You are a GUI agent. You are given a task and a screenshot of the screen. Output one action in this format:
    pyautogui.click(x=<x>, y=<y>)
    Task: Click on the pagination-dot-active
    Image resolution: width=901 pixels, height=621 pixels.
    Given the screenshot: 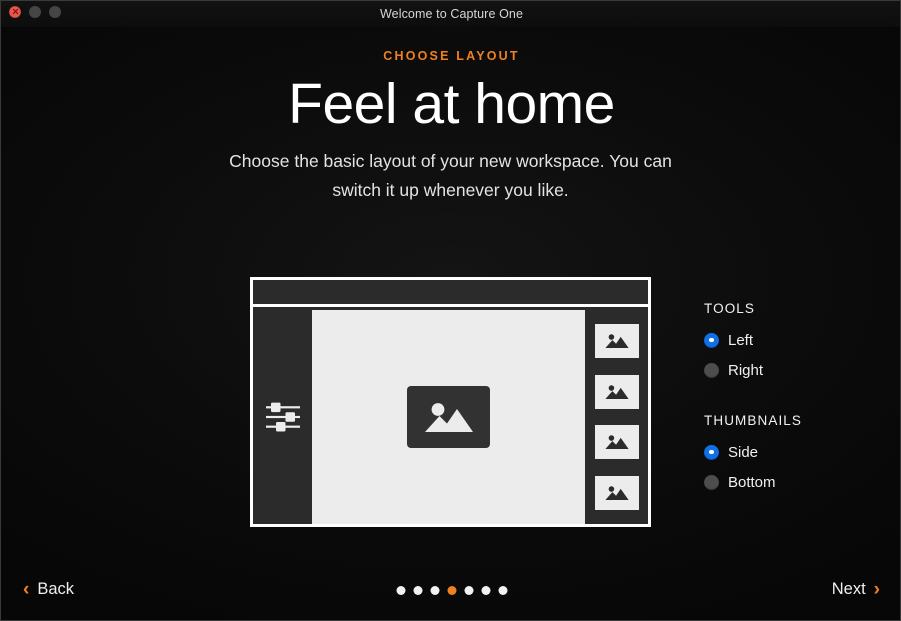 What is the action you would take?
    pyautogui.click(x=451, y=590)
    